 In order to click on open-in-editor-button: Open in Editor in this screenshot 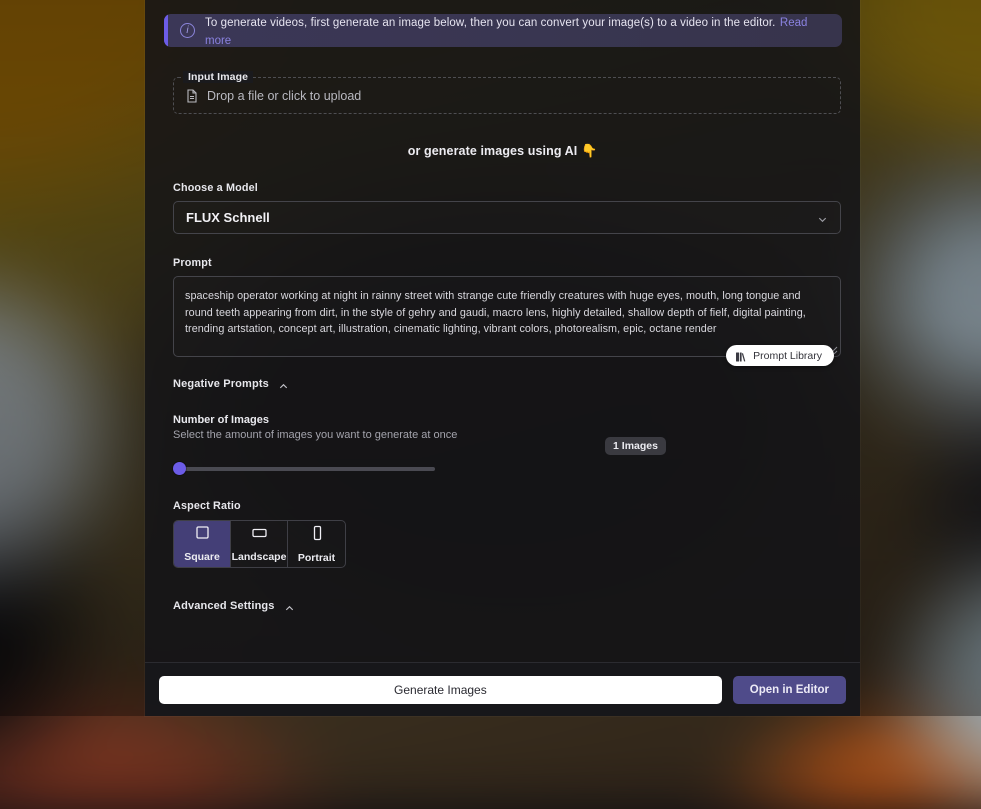, I will do `click(789, 690)`.